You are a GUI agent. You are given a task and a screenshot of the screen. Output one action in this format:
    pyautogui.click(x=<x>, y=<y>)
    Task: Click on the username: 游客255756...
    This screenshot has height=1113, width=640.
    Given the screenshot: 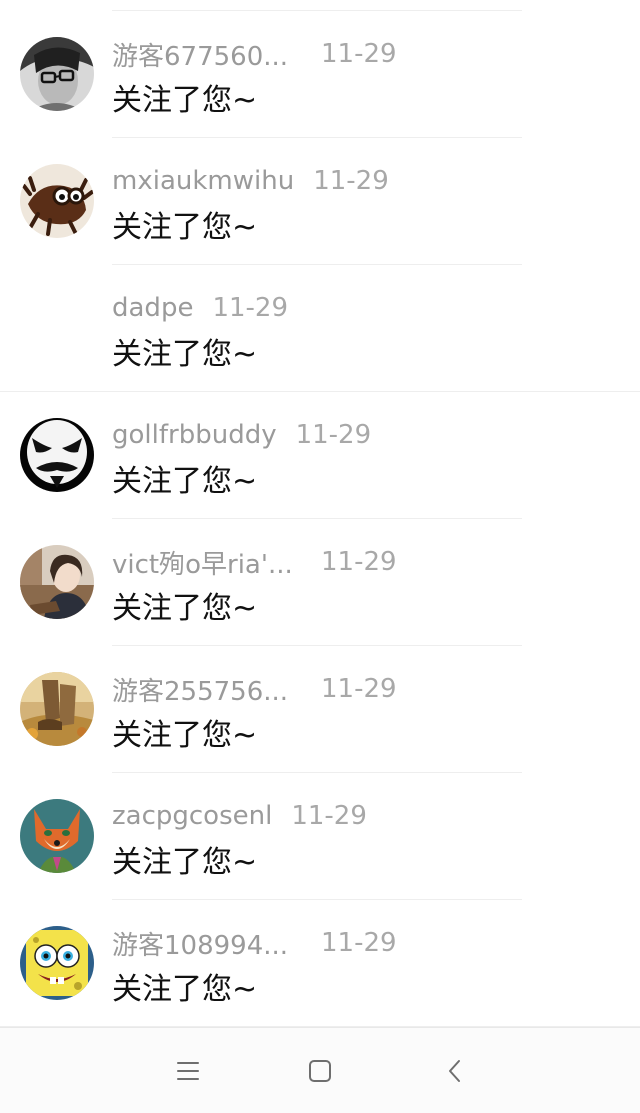 What is the action you would take?
    pyautogui.click(x=207, y=689)
    